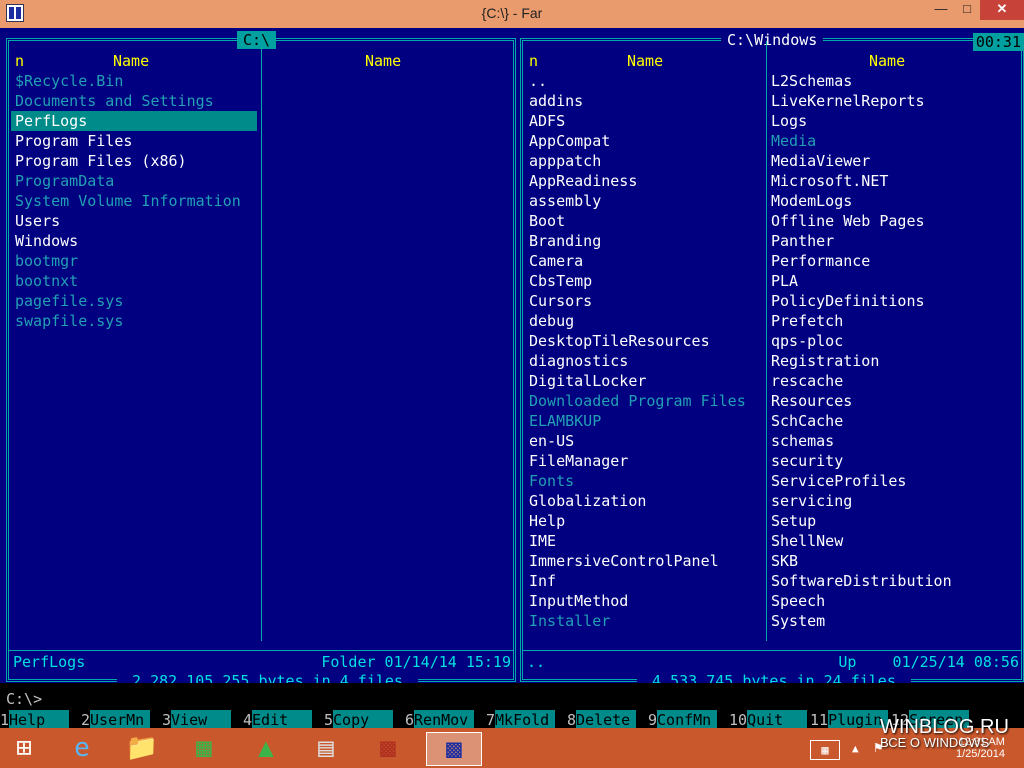  I want to click on file-item: $Recycle.Bin, so click(134, 81).